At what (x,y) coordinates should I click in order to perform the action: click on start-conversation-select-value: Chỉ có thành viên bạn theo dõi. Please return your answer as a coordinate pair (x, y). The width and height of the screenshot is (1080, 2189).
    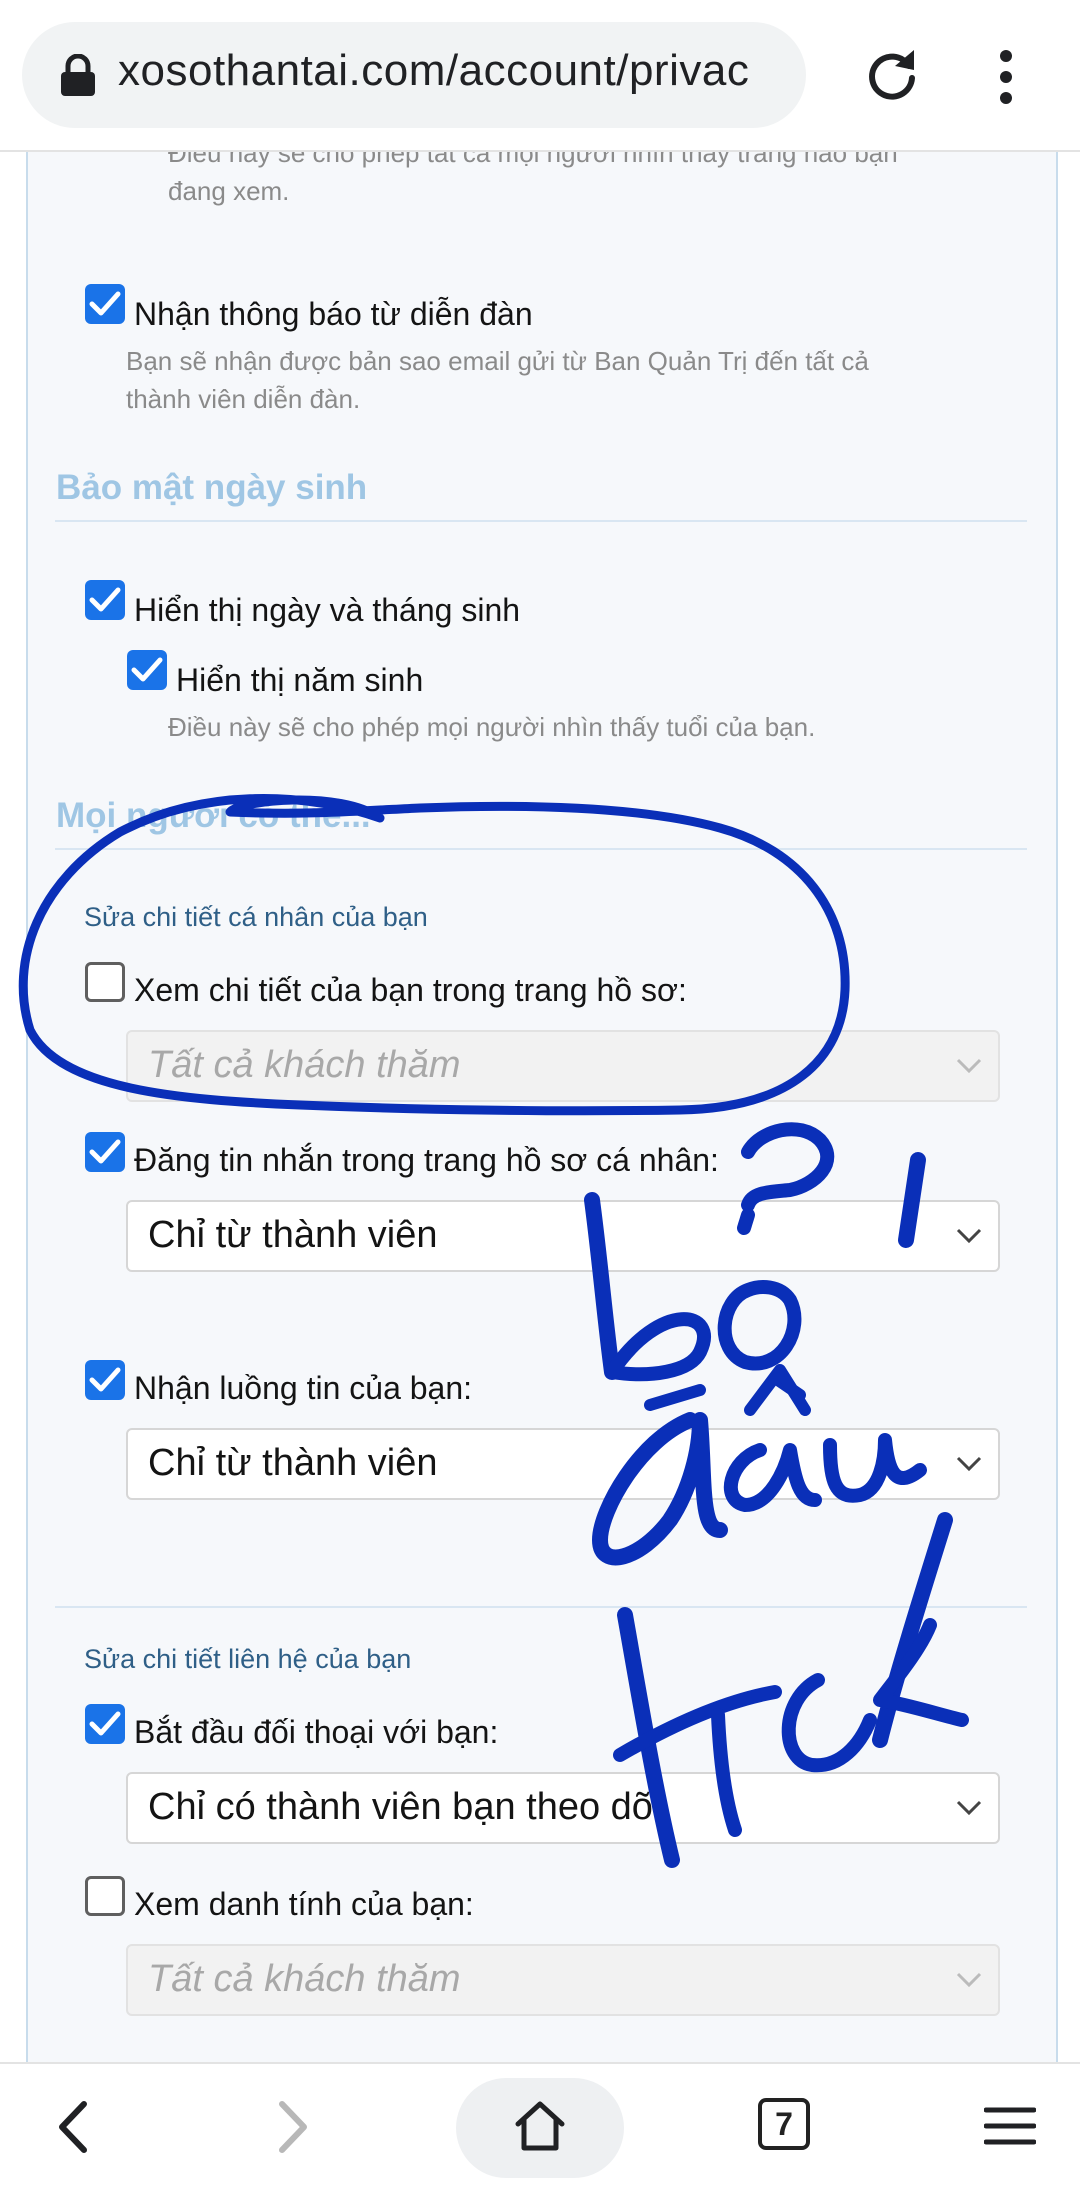
    Looking at the image, I should click on (405, 1807).